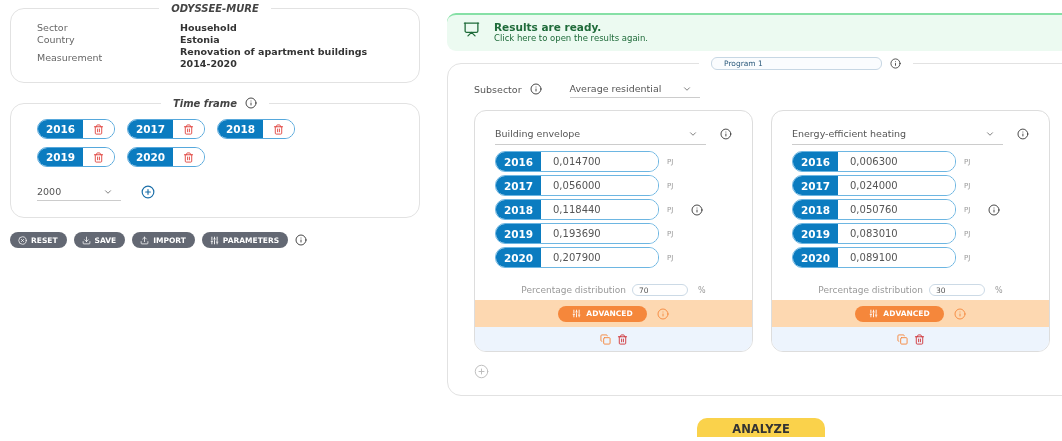  Describe the element at coordinates (874, 233) in the screenshot. I see `value-field: 2019 0,083010` at that location.